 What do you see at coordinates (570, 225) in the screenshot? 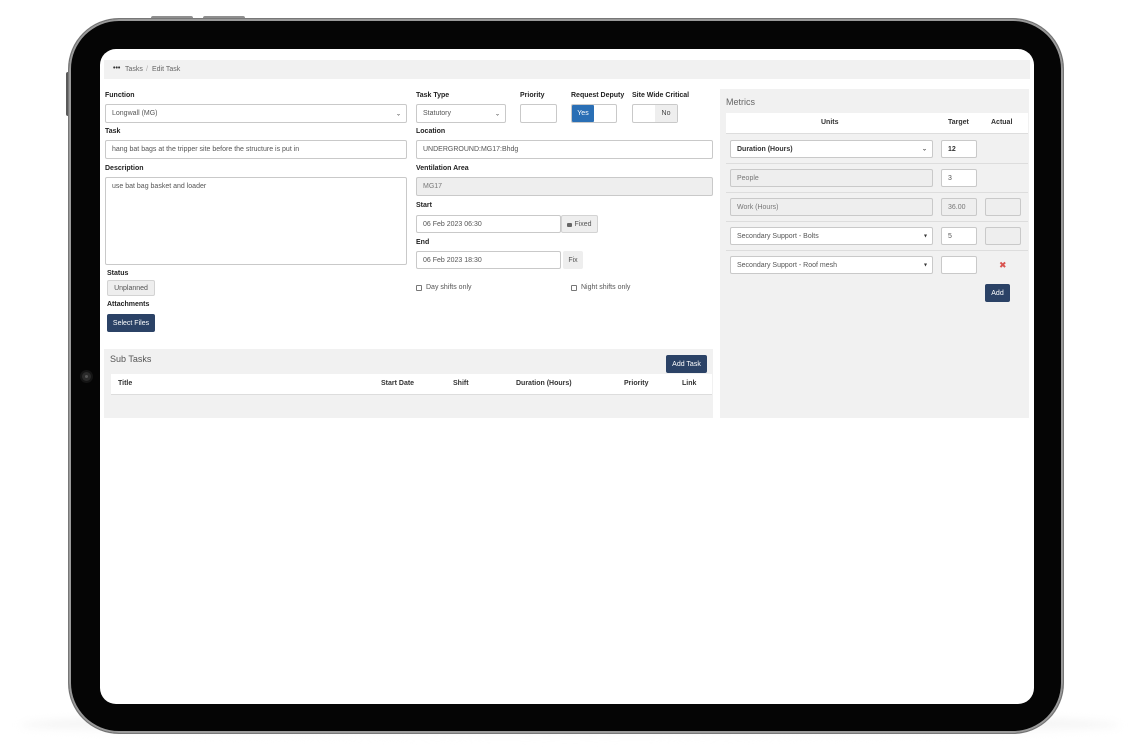
I see `lock-icon` at bounding box center [570, 225].